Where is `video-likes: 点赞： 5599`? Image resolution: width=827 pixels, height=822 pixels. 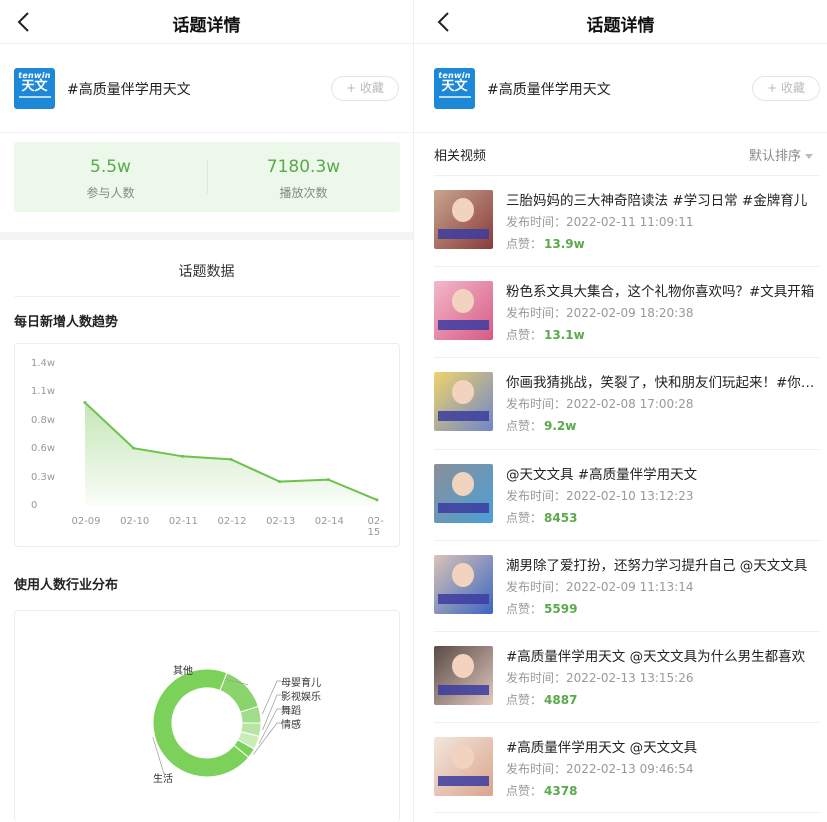 video-likes: 点赞： 5599 is located at coordinates (542, 608).